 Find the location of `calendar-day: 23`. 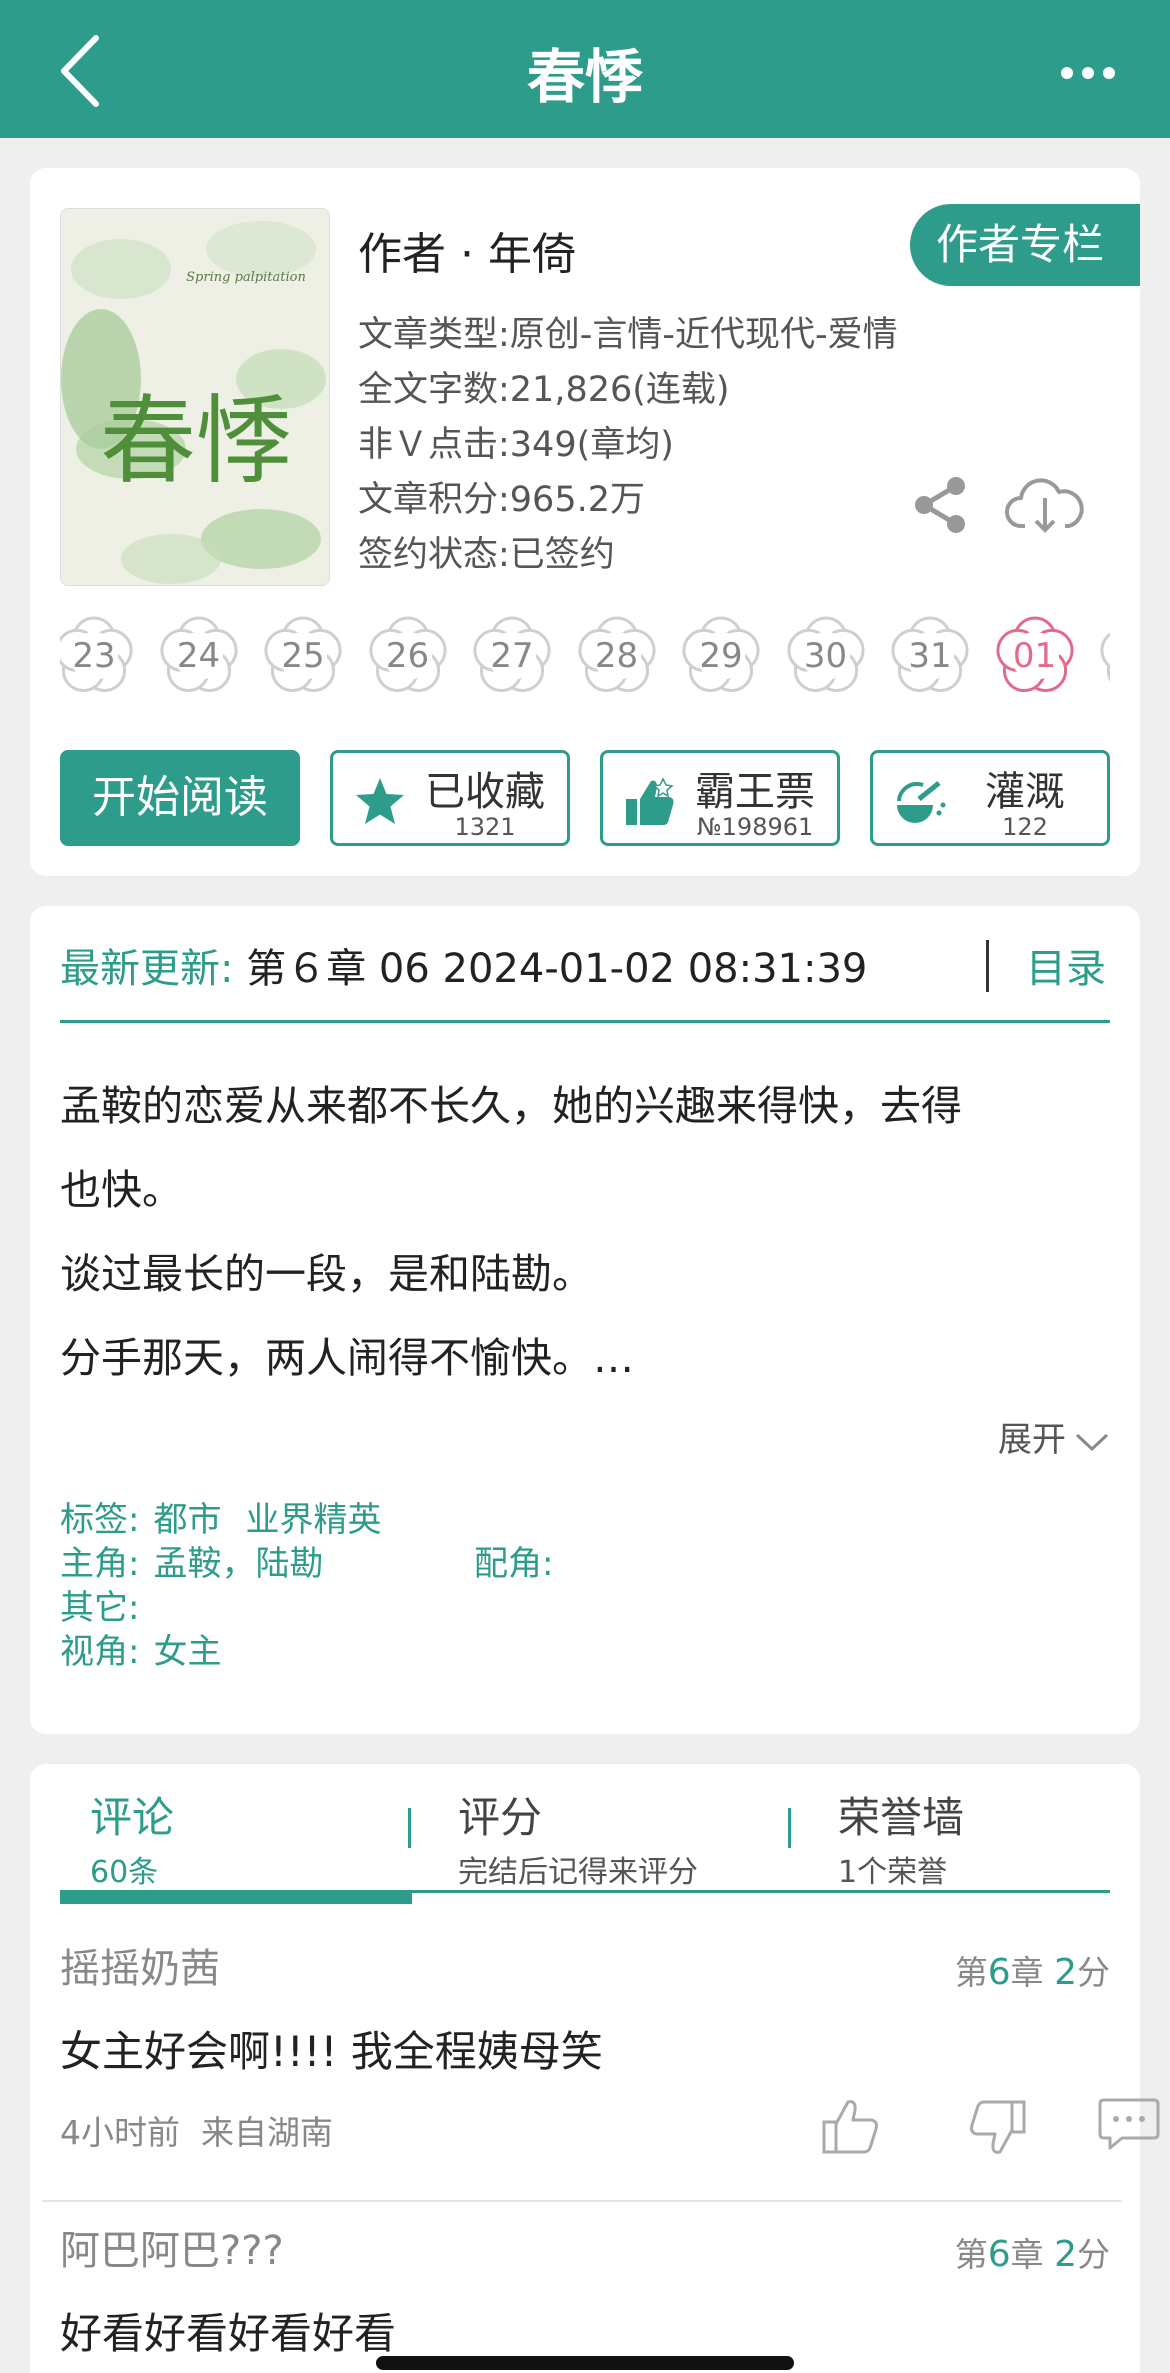

calendar-day: 23 is located at coordinates (101, 656).